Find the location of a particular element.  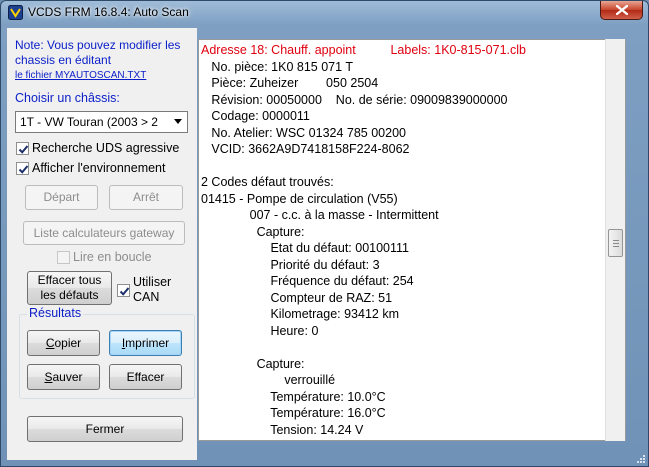

output-line: Pièce: Zuheizer 050 2504 is located at coordinates (290, 83).